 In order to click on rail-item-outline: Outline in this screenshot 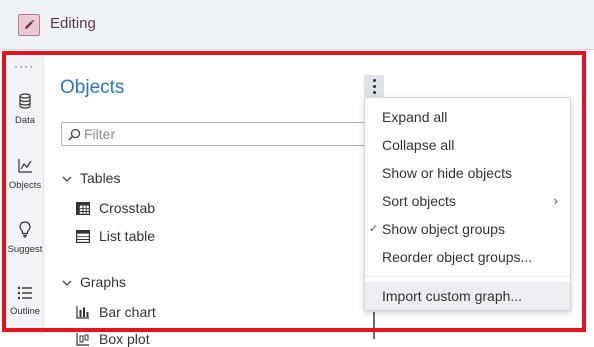, I will do `click(25, 301)`.